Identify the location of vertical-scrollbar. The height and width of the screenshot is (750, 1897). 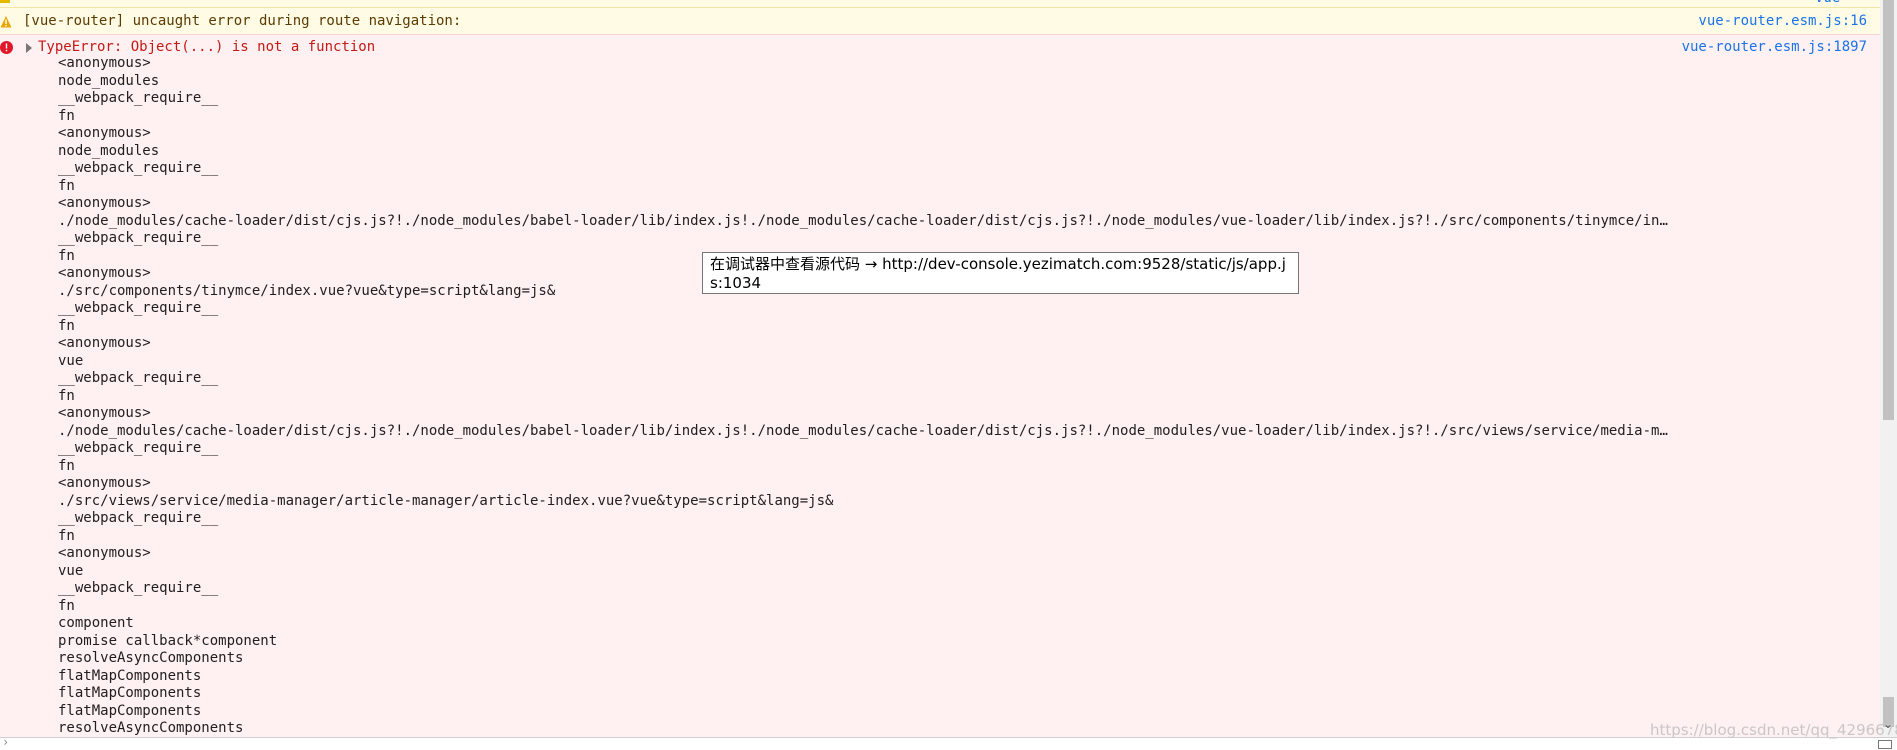
(1888, 368).